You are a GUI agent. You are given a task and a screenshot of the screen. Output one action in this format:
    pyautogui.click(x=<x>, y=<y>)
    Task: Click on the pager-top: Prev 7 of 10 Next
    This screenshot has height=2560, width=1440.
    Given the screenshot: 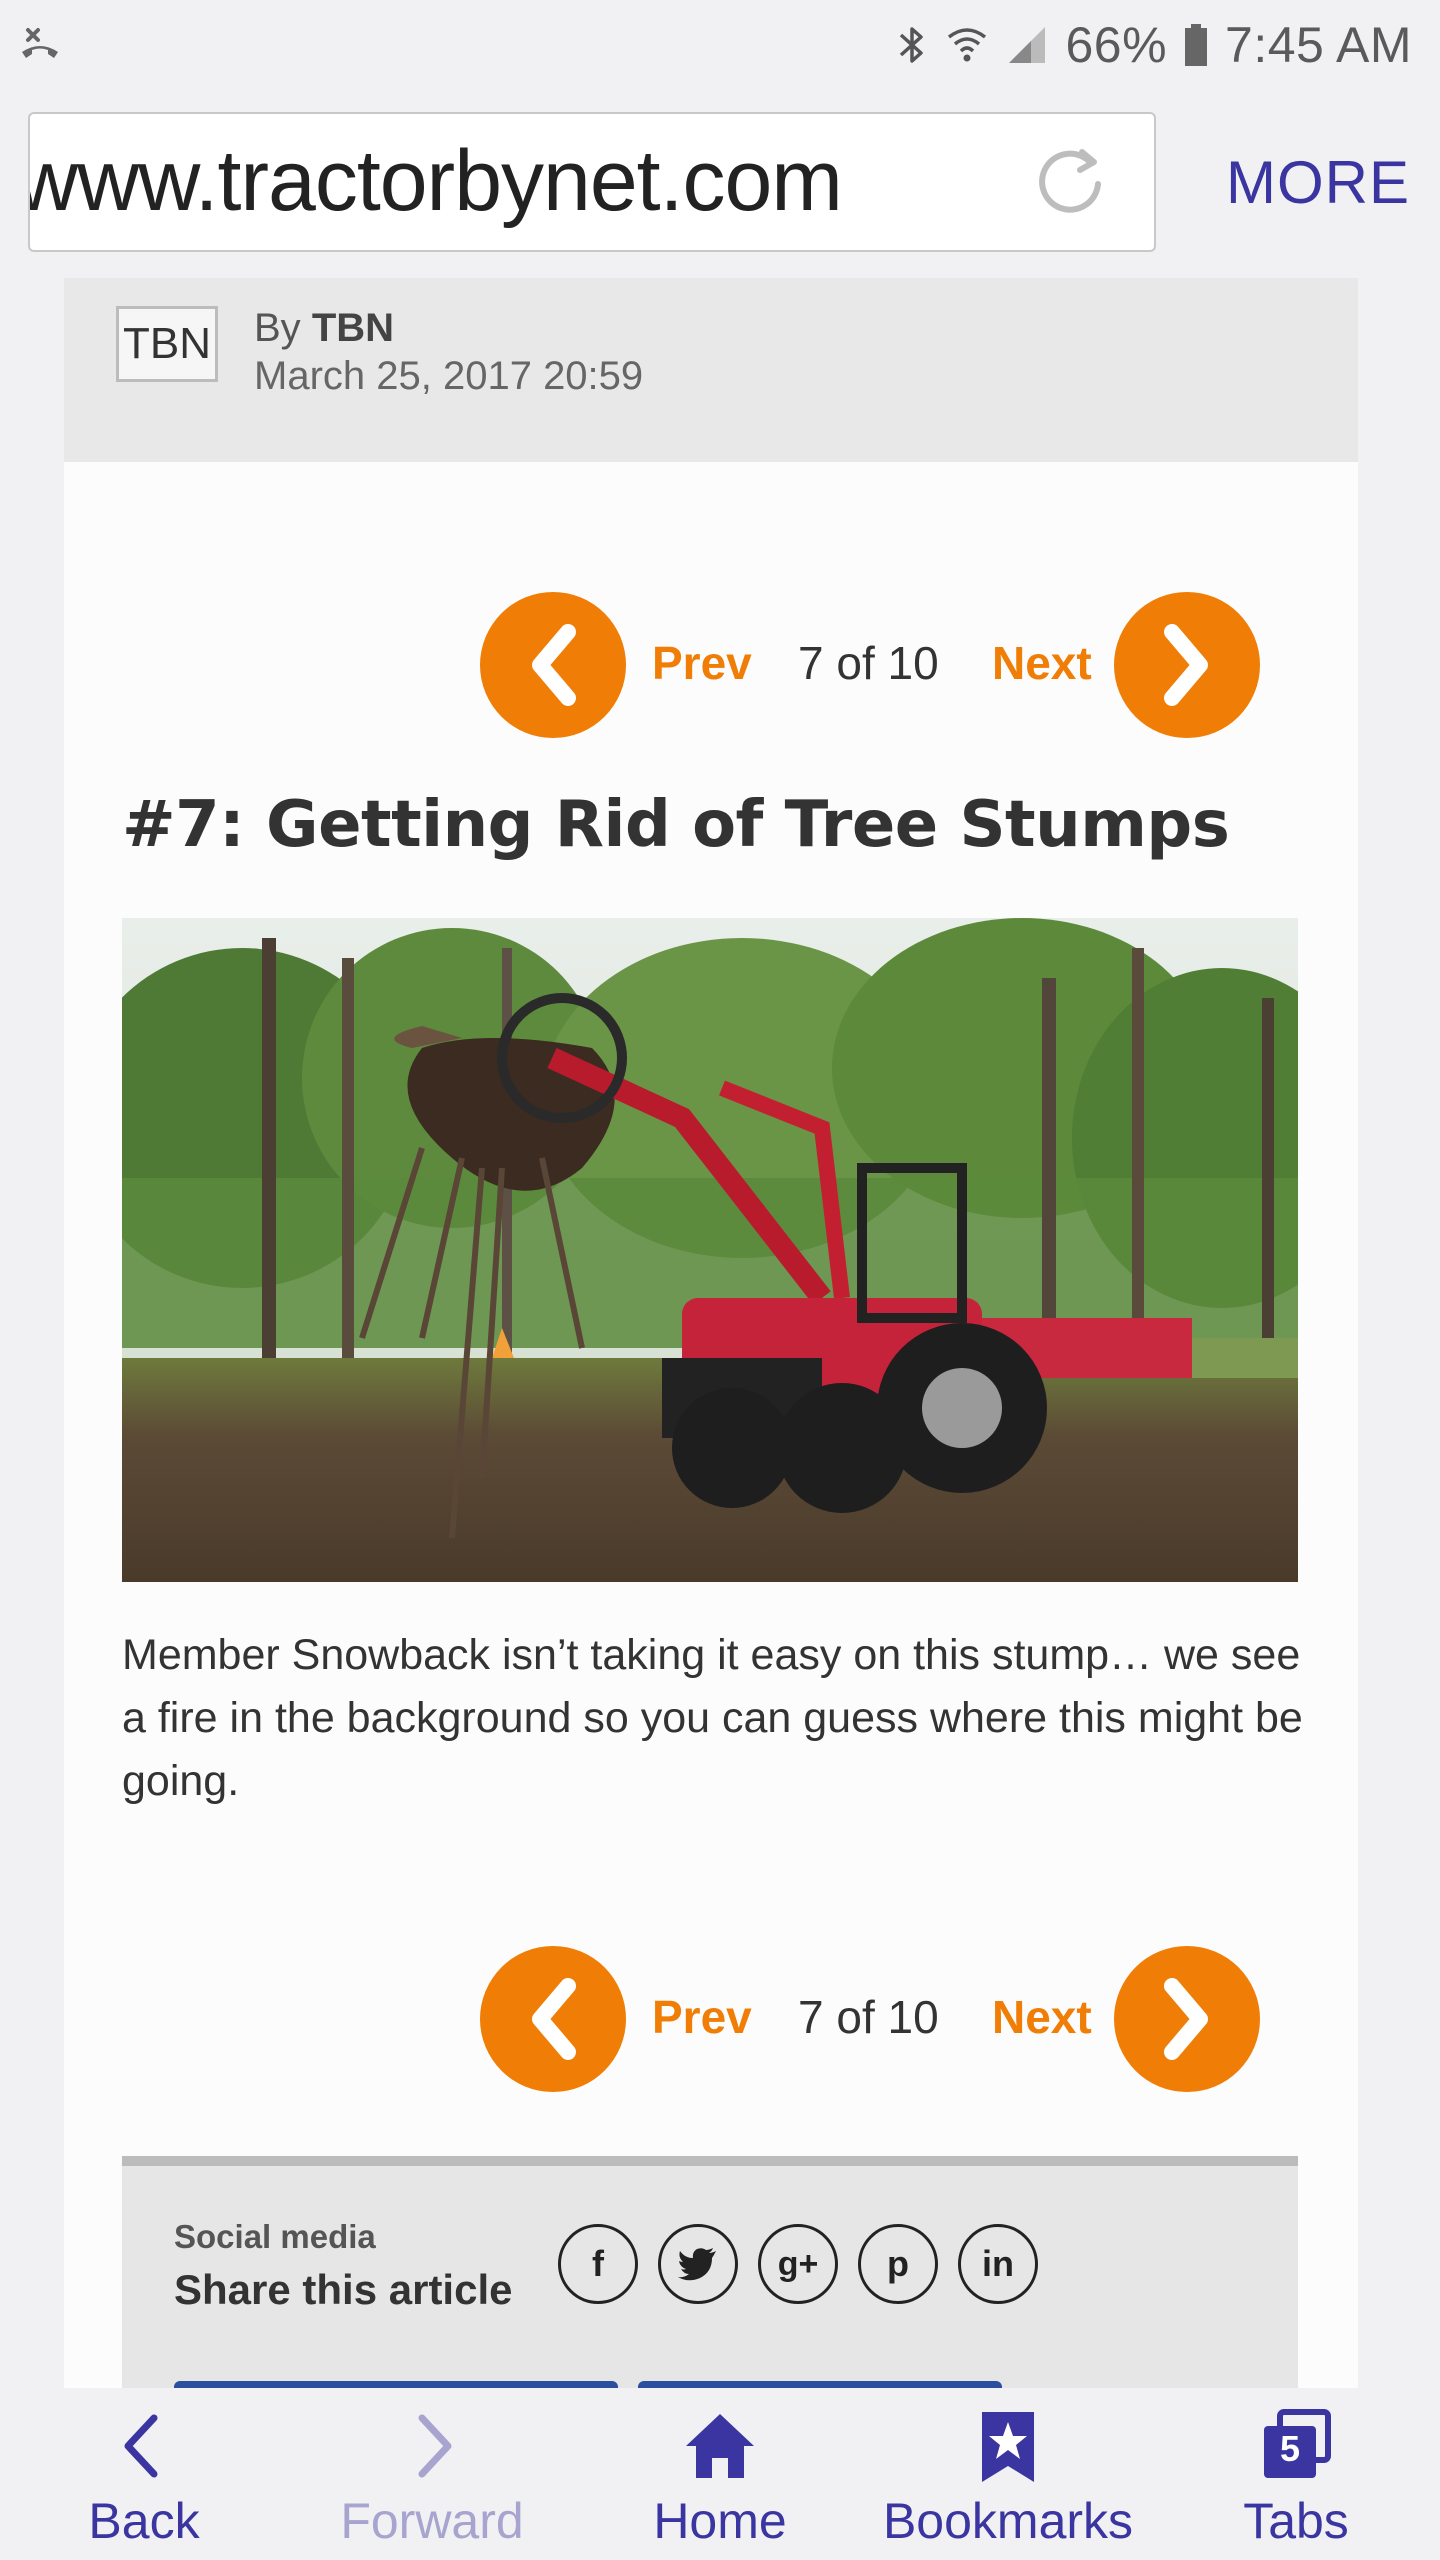 What is the action you would take?
    pyautogui.click(x=880, y=665)
    